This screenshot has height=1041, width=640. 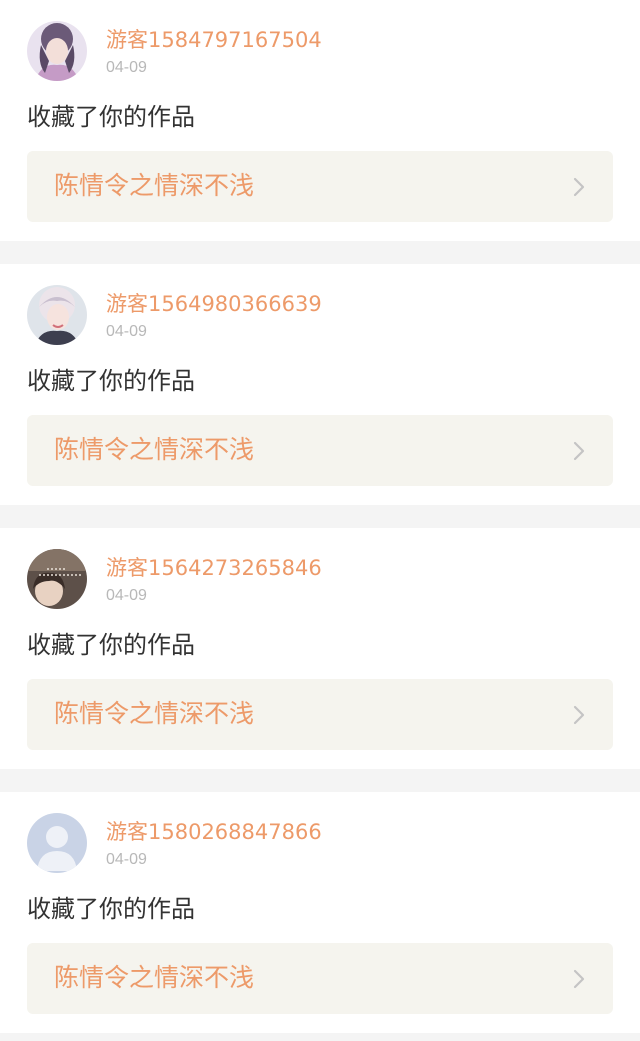 What do you see at coordinates (214, 832) in the screenshot?
I see `username: 游客1580268847866` at bounding box center [214, 832].